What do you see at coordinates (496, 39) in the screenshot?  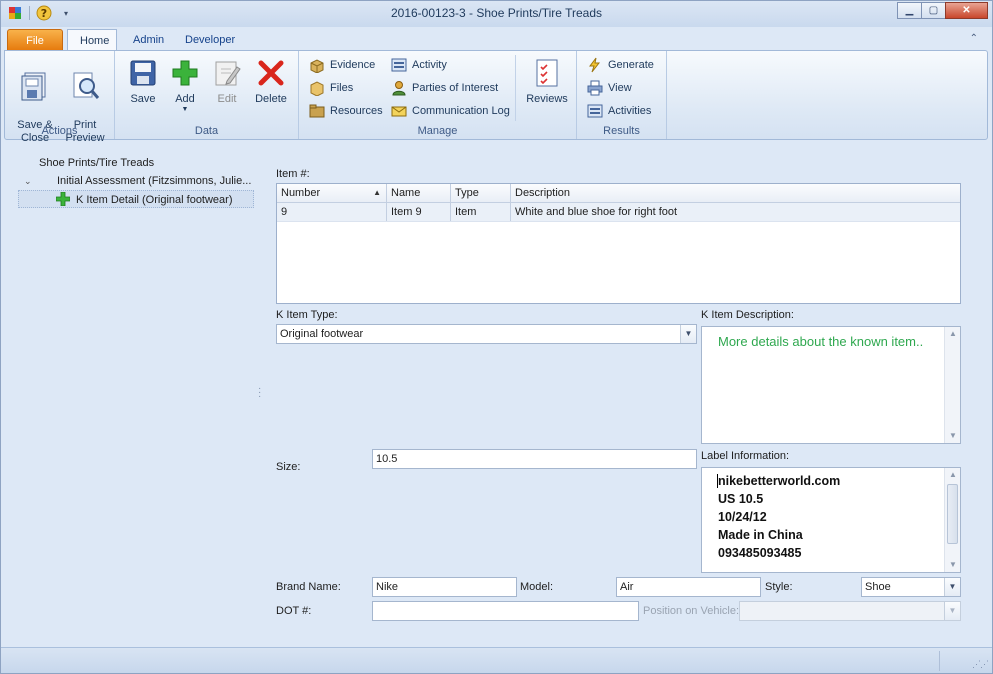 I see `ribbon-tabs: File Home Admin Developer ⌃` at bounding box center [496, 39].